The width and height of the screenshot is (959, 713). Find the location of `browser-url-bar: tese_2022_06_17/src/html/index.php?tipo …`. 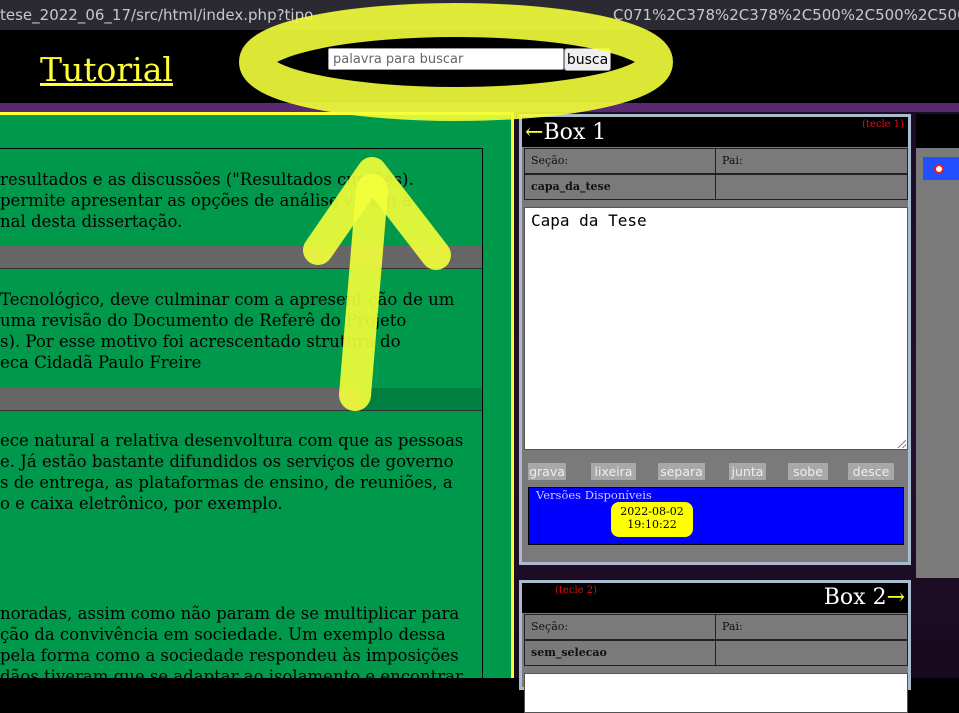

browser-url-bar: tese_2022_06_17/src/html/index.php?tipo … is located at coordinates (479, 15).